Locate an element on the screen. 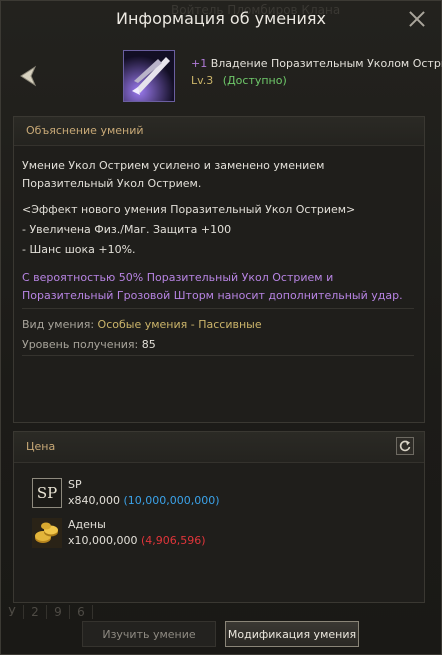 The image size is (442, 655). effect-line: - Увеличена Физ./Маг. Защита +100 is located at coordinates (127, 229).